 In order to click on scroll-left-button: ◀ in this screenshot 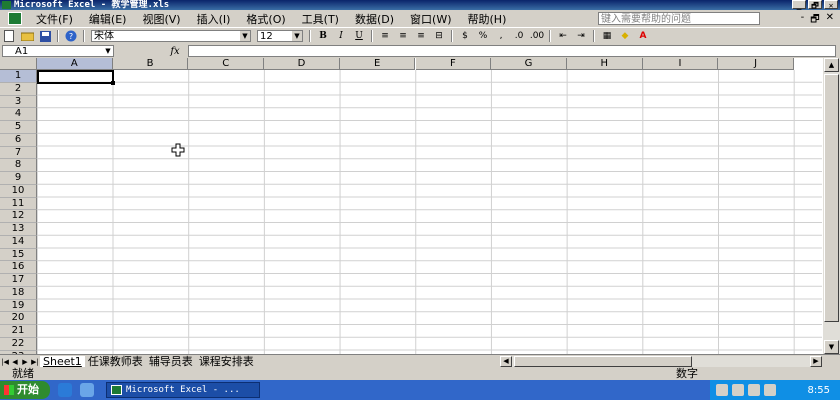, I will do `click(506, 361)`.